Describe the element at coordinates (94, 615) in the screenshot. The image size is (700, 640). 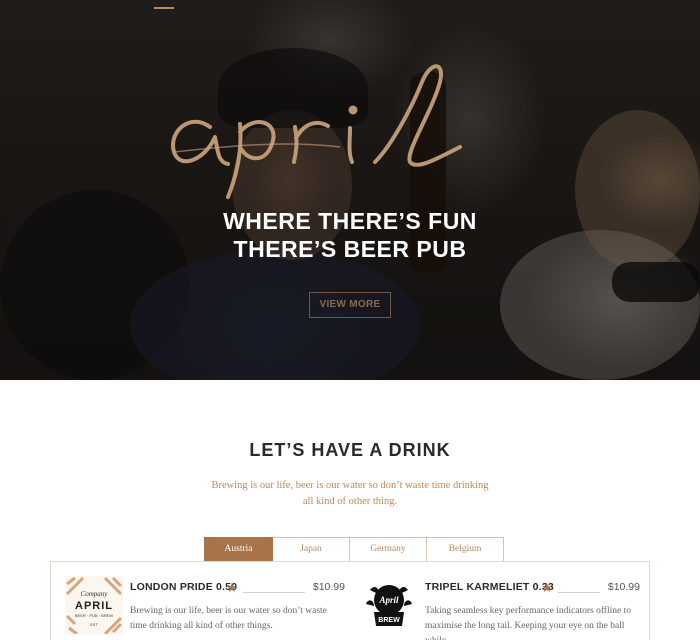
I see `svg-text: BEER · PUB · BREW` at that location.